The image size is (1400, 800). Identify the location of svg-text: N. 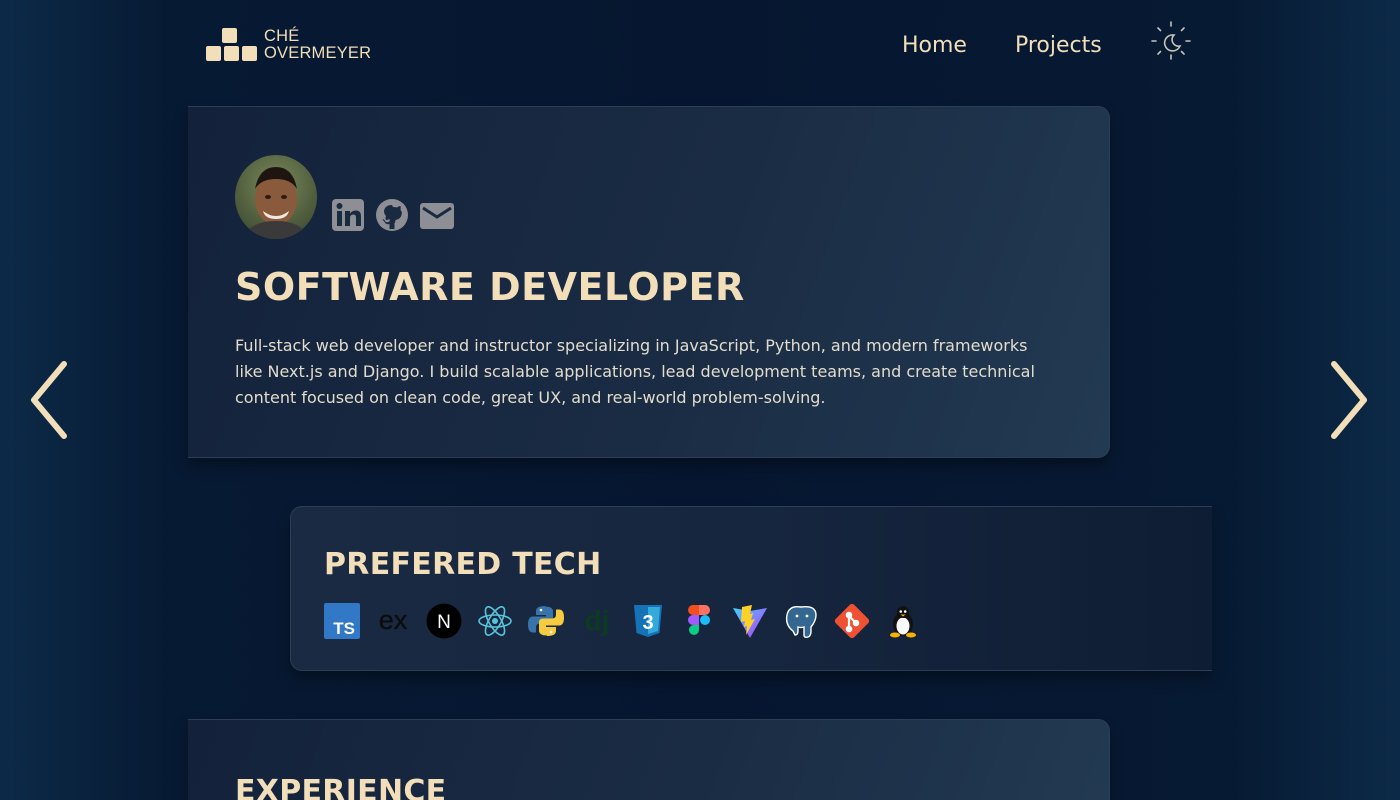
(444, 622).